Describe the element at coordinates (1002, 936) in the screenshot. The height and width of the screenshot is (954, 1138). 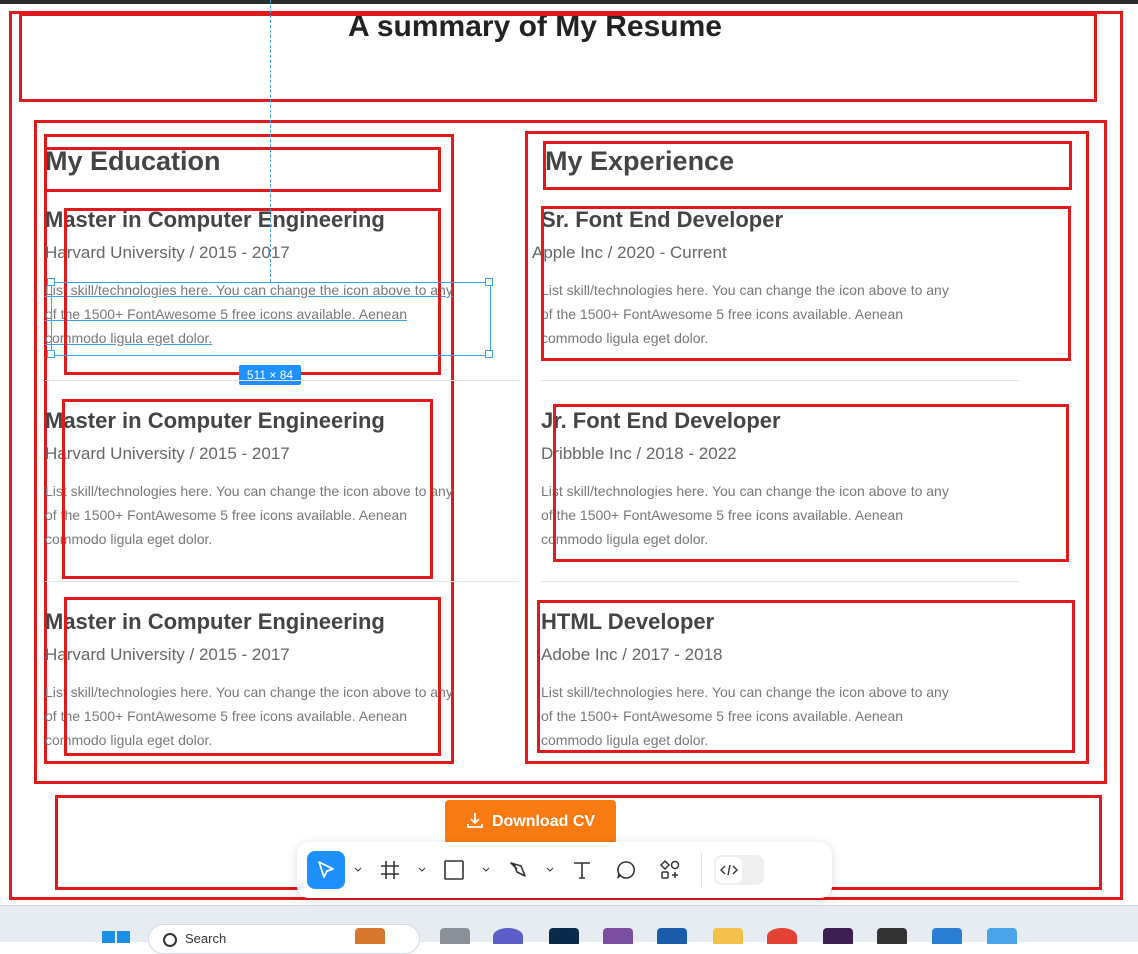
I see `notepad-icon` at that location.